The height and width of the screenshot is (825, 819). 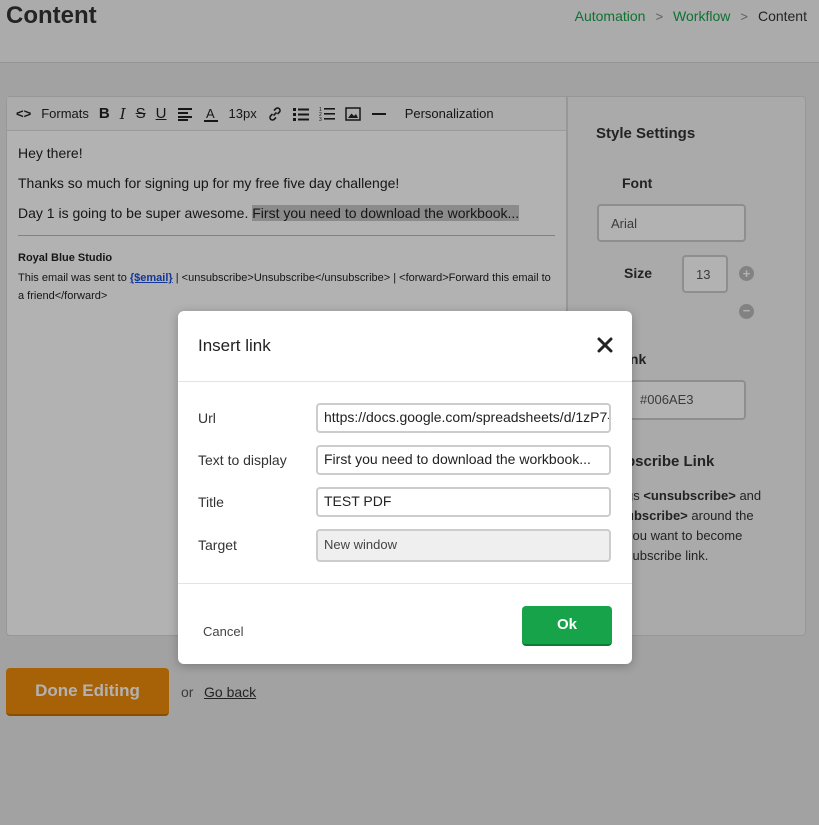 What do you see at coordinates (605, 345) in the screenshot?
I see `close-icon` at bounding box center [605, 345].